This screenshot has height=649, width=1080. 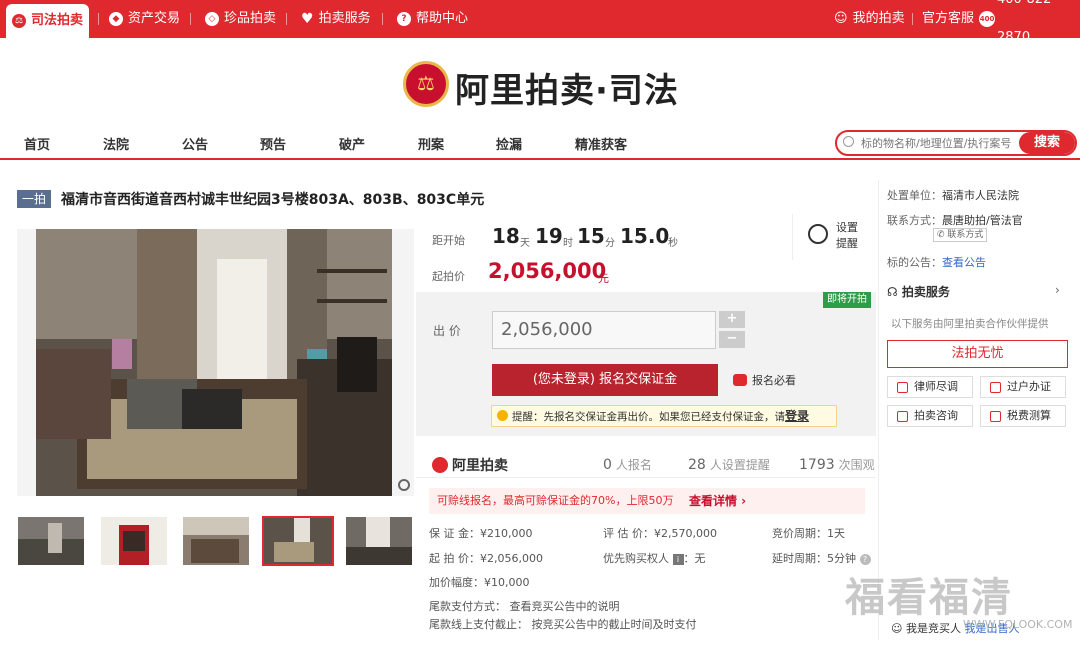 What do you see at coordinates (440, 465) in the screenshot?
I see `ali-auction-logo-icon` at bounding box center [440, 465].